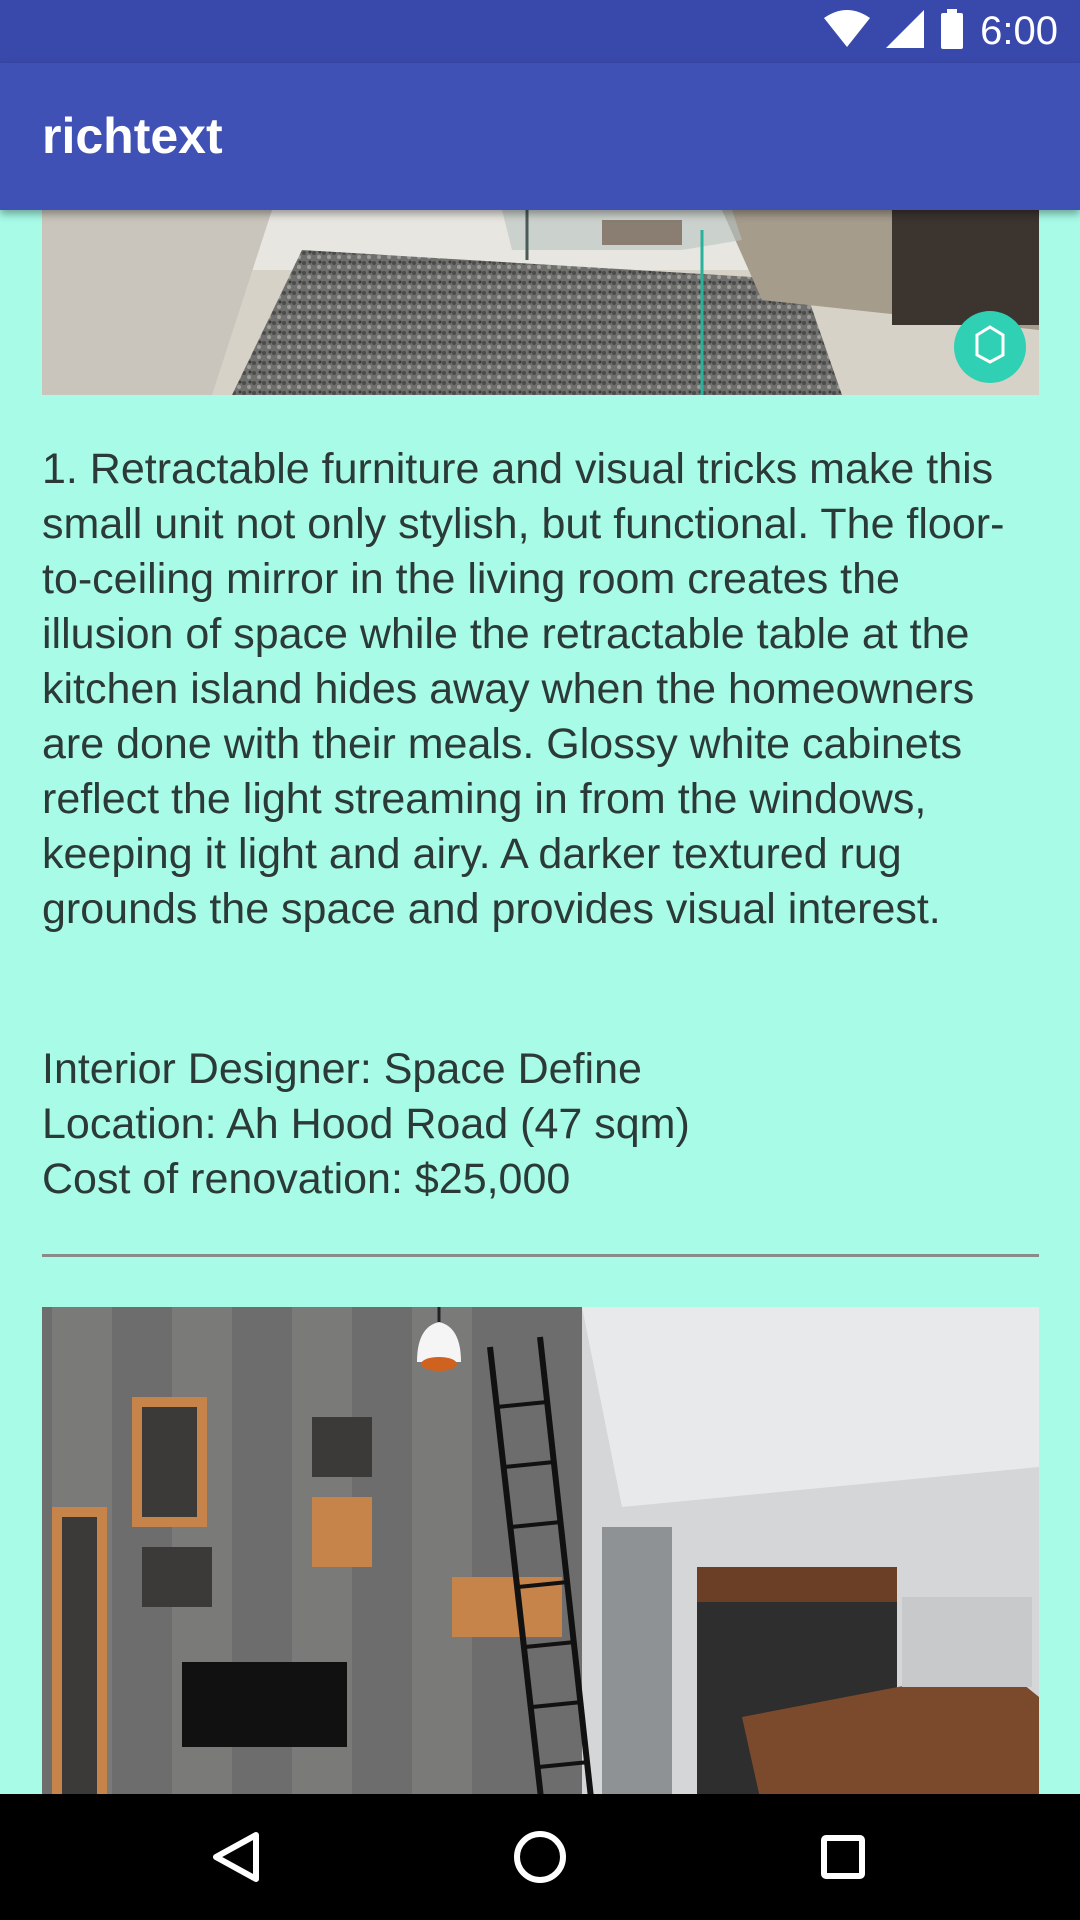  I want to click on back-button, so click(236, 1857).